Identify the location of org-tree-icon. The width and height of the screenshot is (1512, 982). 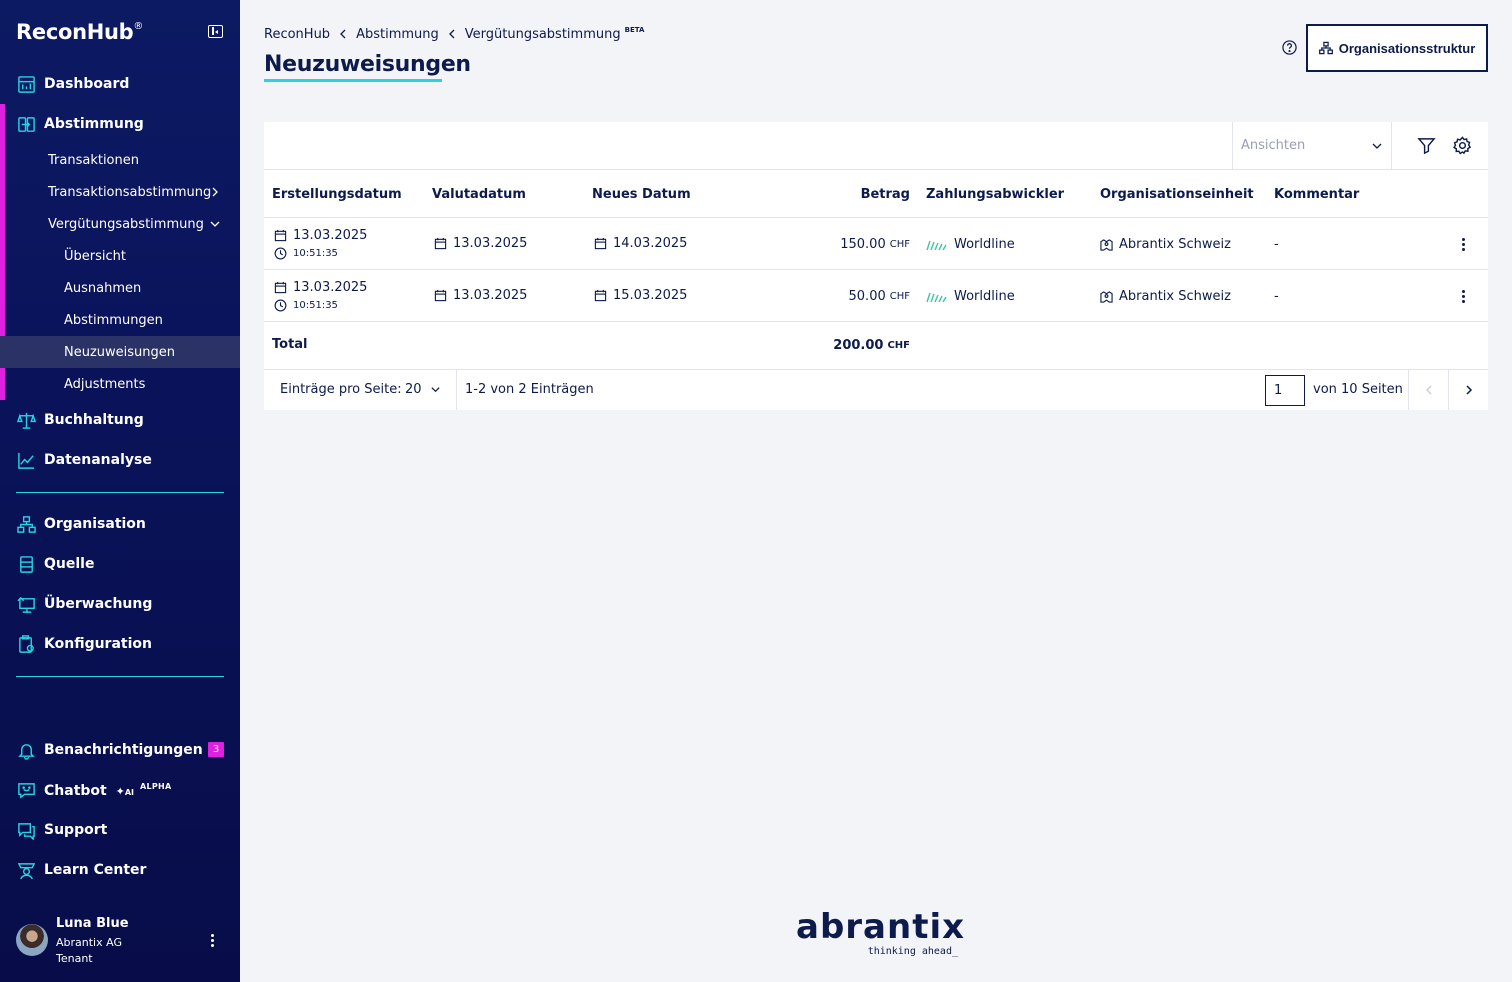
(1325, 48).